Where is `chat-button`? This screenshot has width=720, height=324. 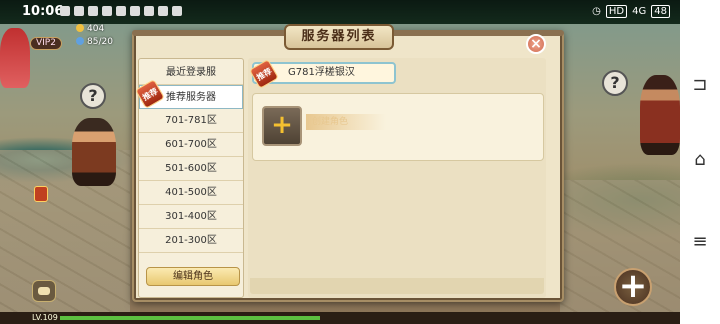 chat-button is located at coordinates (44, 291).